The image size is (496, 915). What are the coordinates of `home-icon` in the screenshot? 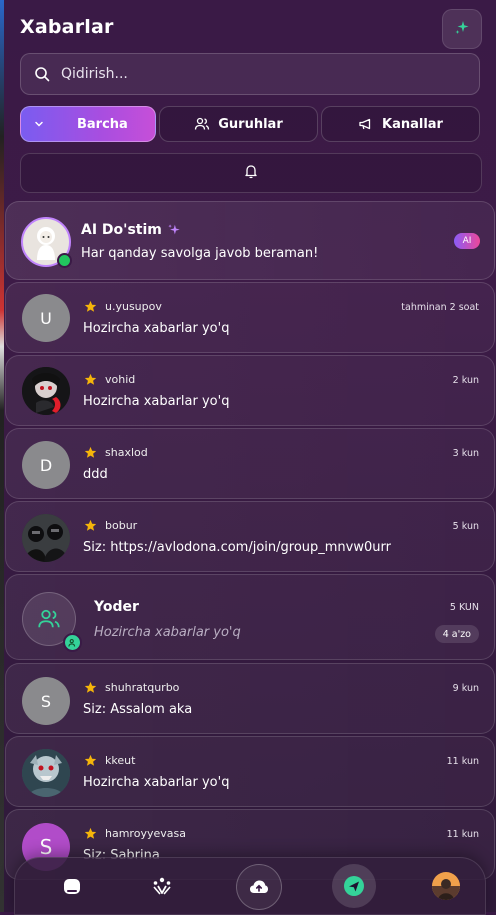 It's located at (72, 886).